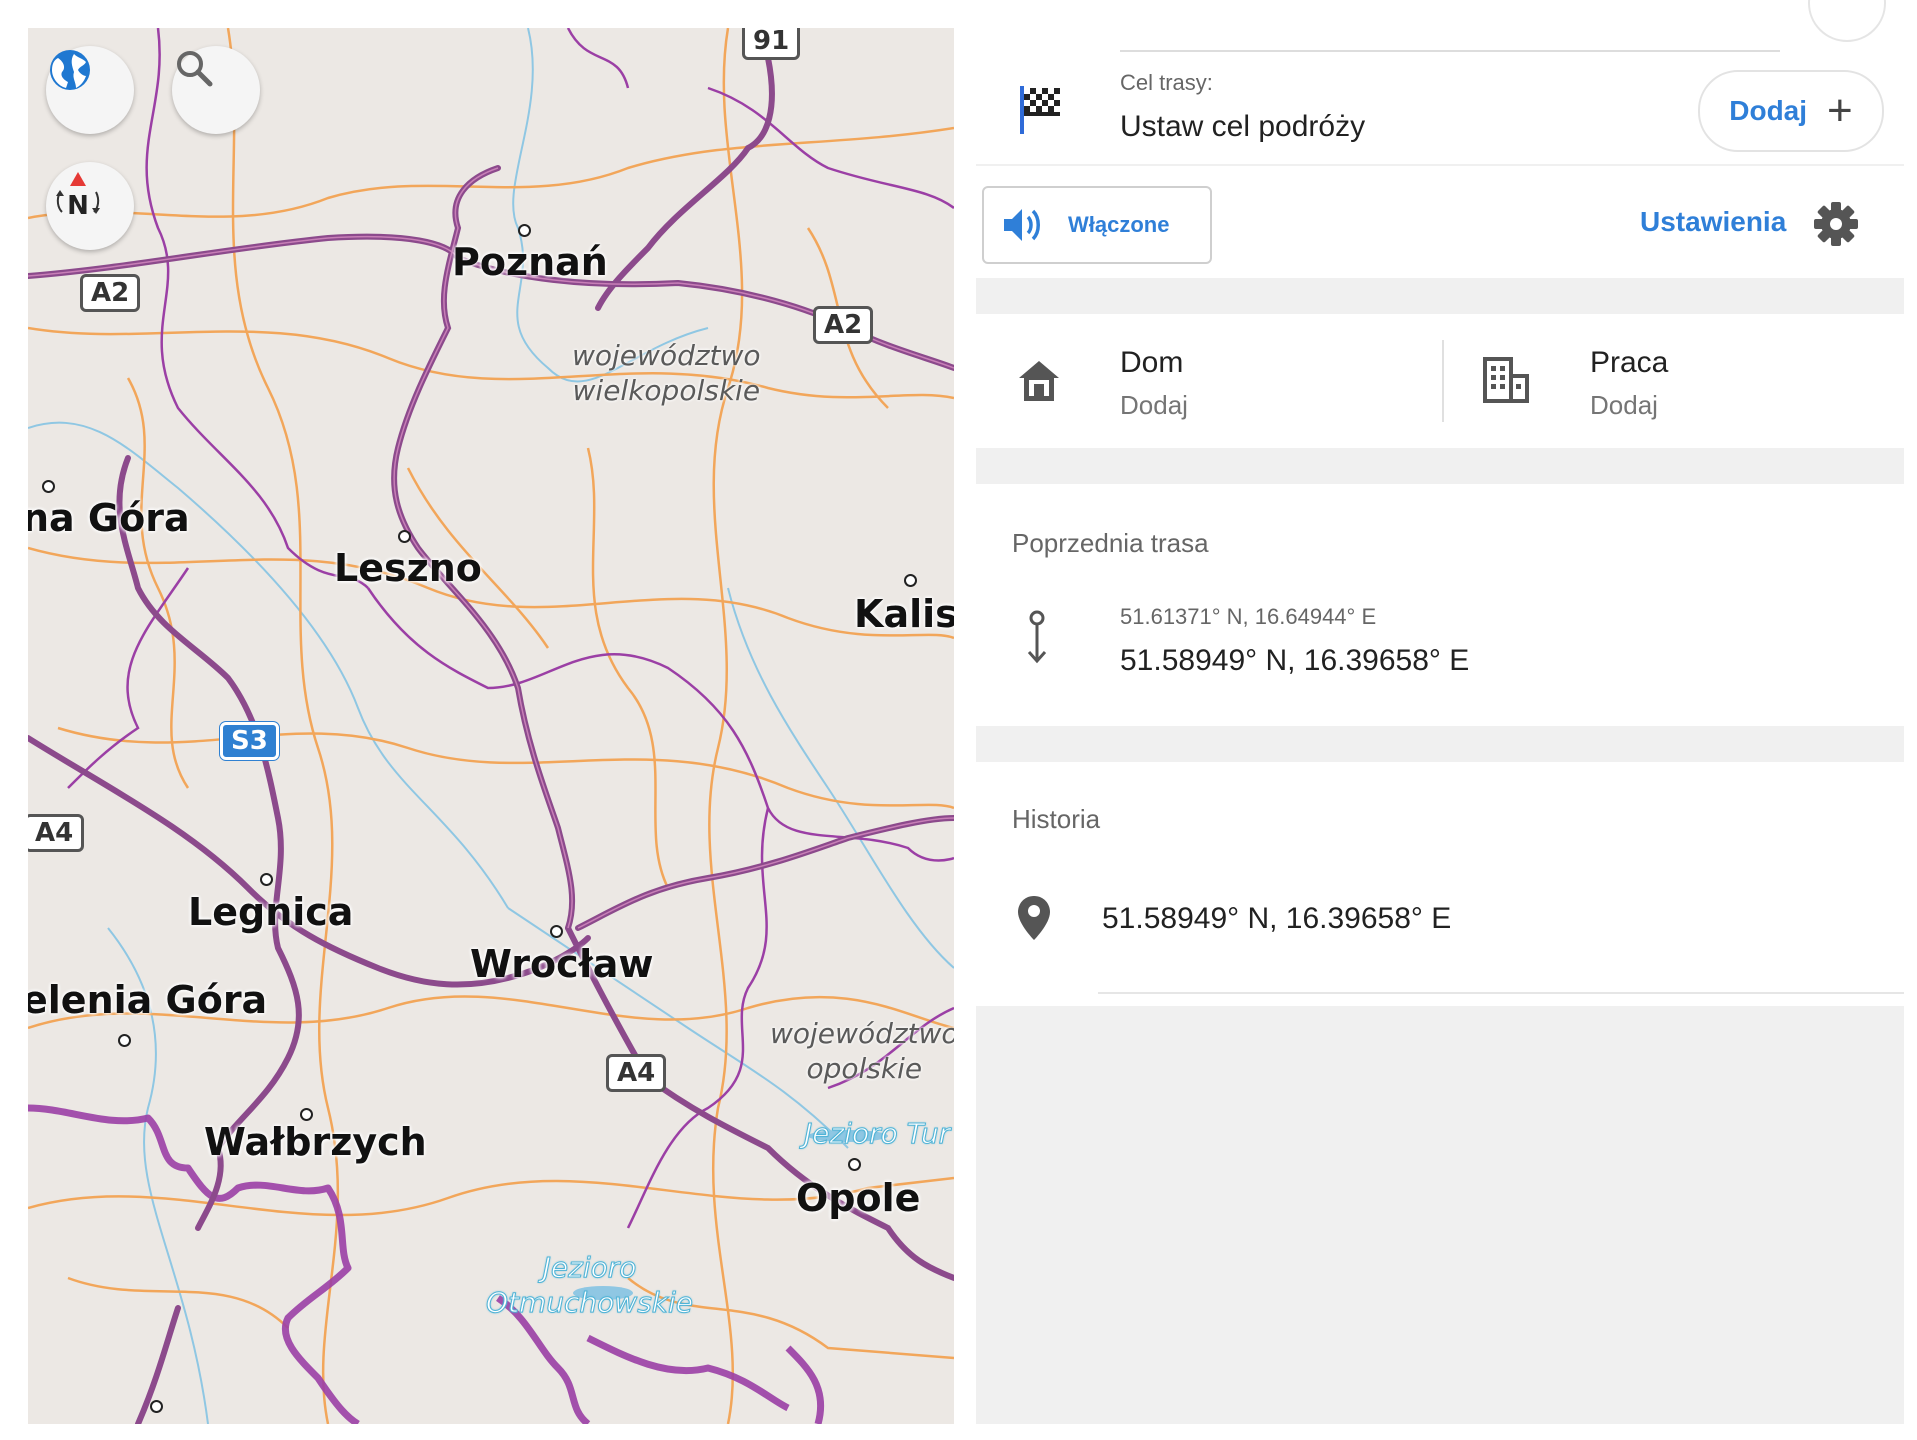 The width and height of the screenshot is (1917, 1440). I want to click on city-label-jelenia-gora: elenia Góra, so click(147, 1000).